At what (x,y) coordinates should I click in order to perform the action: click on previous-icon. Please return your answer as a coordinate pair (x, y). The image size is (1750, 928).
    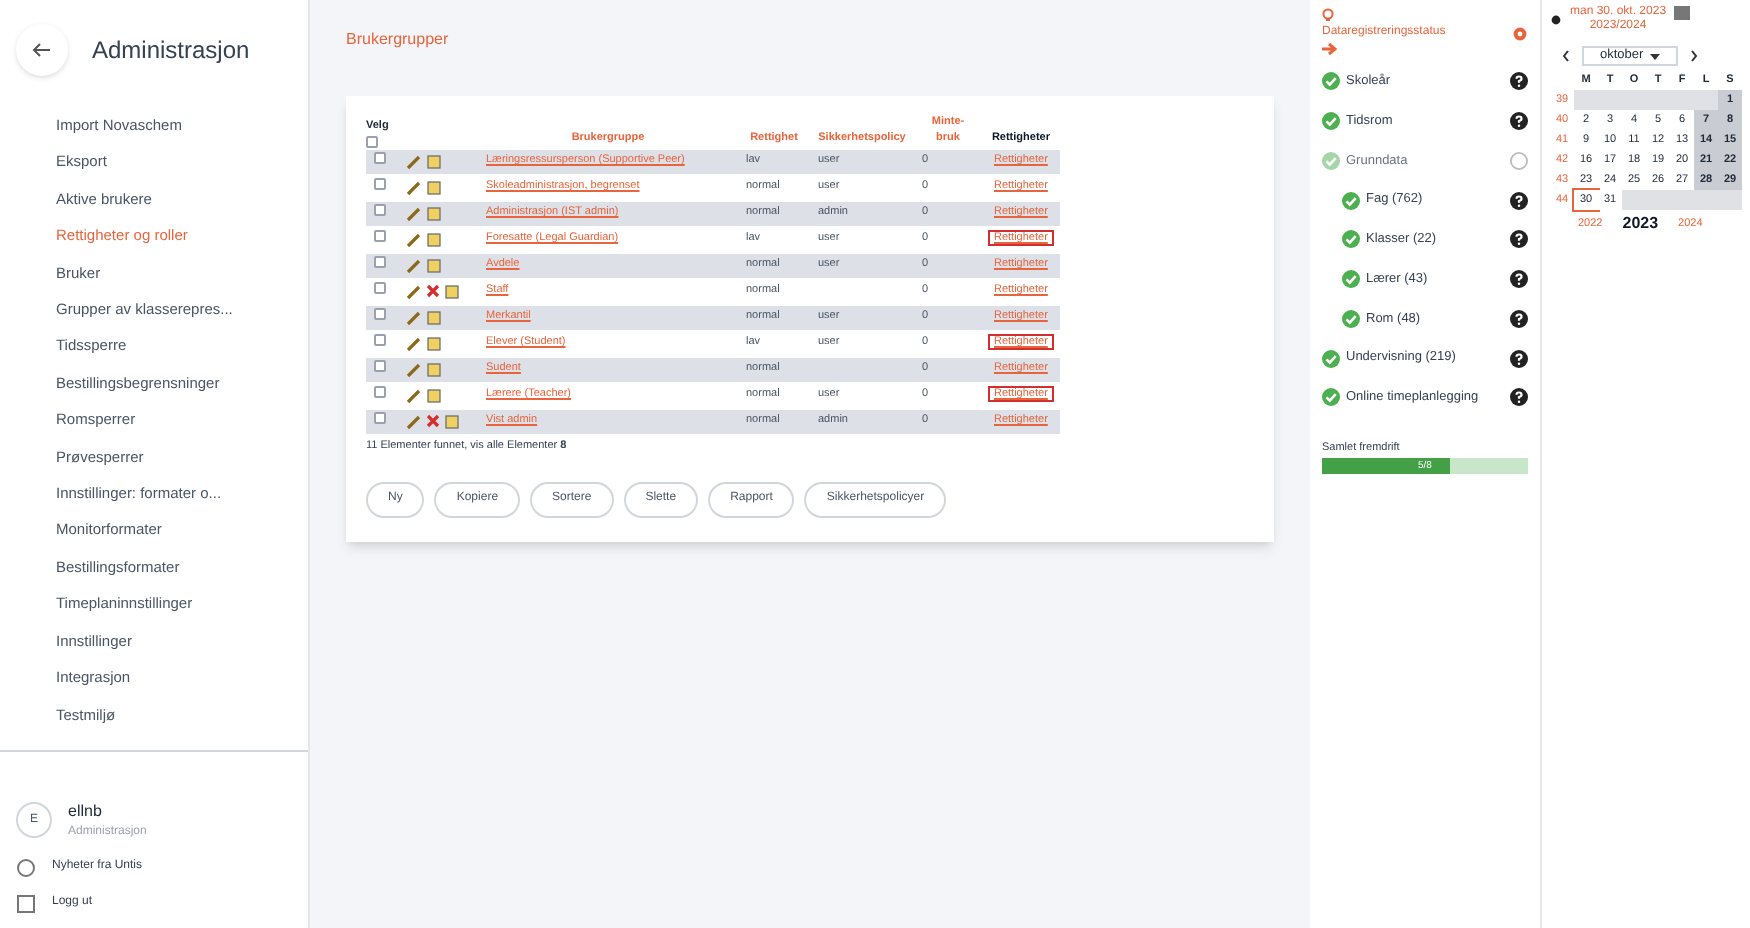
    Looking at the image, I should click on (1566, 56).